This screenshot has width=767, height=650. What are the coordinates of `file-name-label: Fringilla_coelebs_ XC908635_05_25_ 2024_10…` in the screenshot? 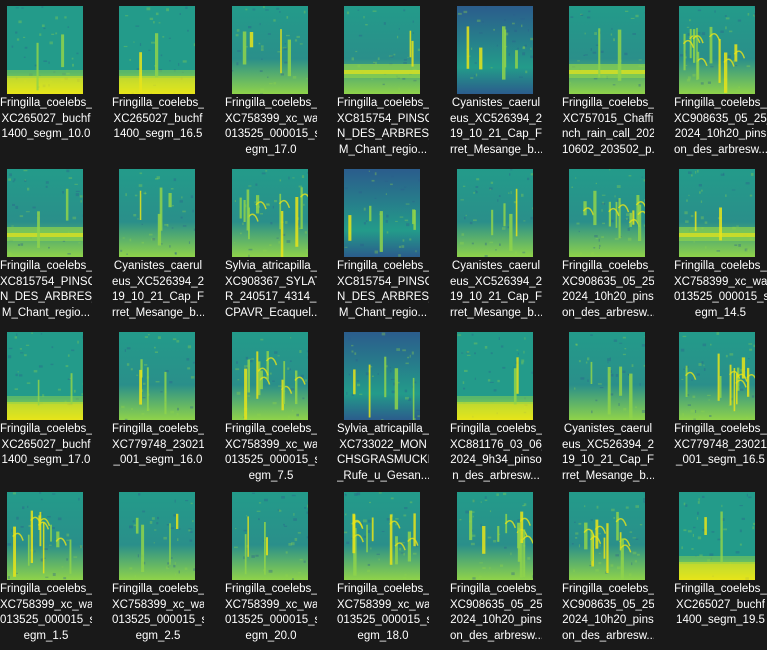 It's located at (496, 613).